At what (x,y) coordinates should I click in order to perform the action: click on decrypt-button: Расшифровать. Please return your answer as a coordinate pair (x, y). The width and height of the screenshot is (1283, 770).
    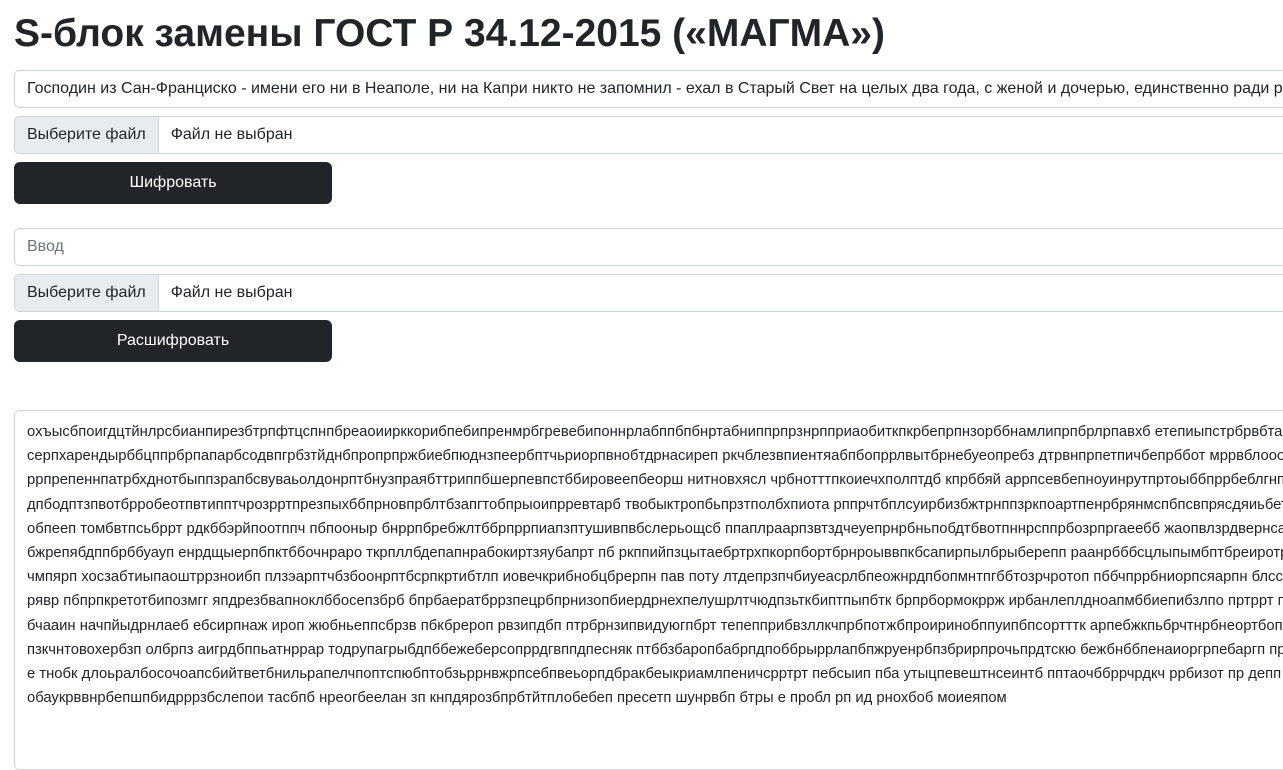
    Looking at the image, I should click on (173, 341).